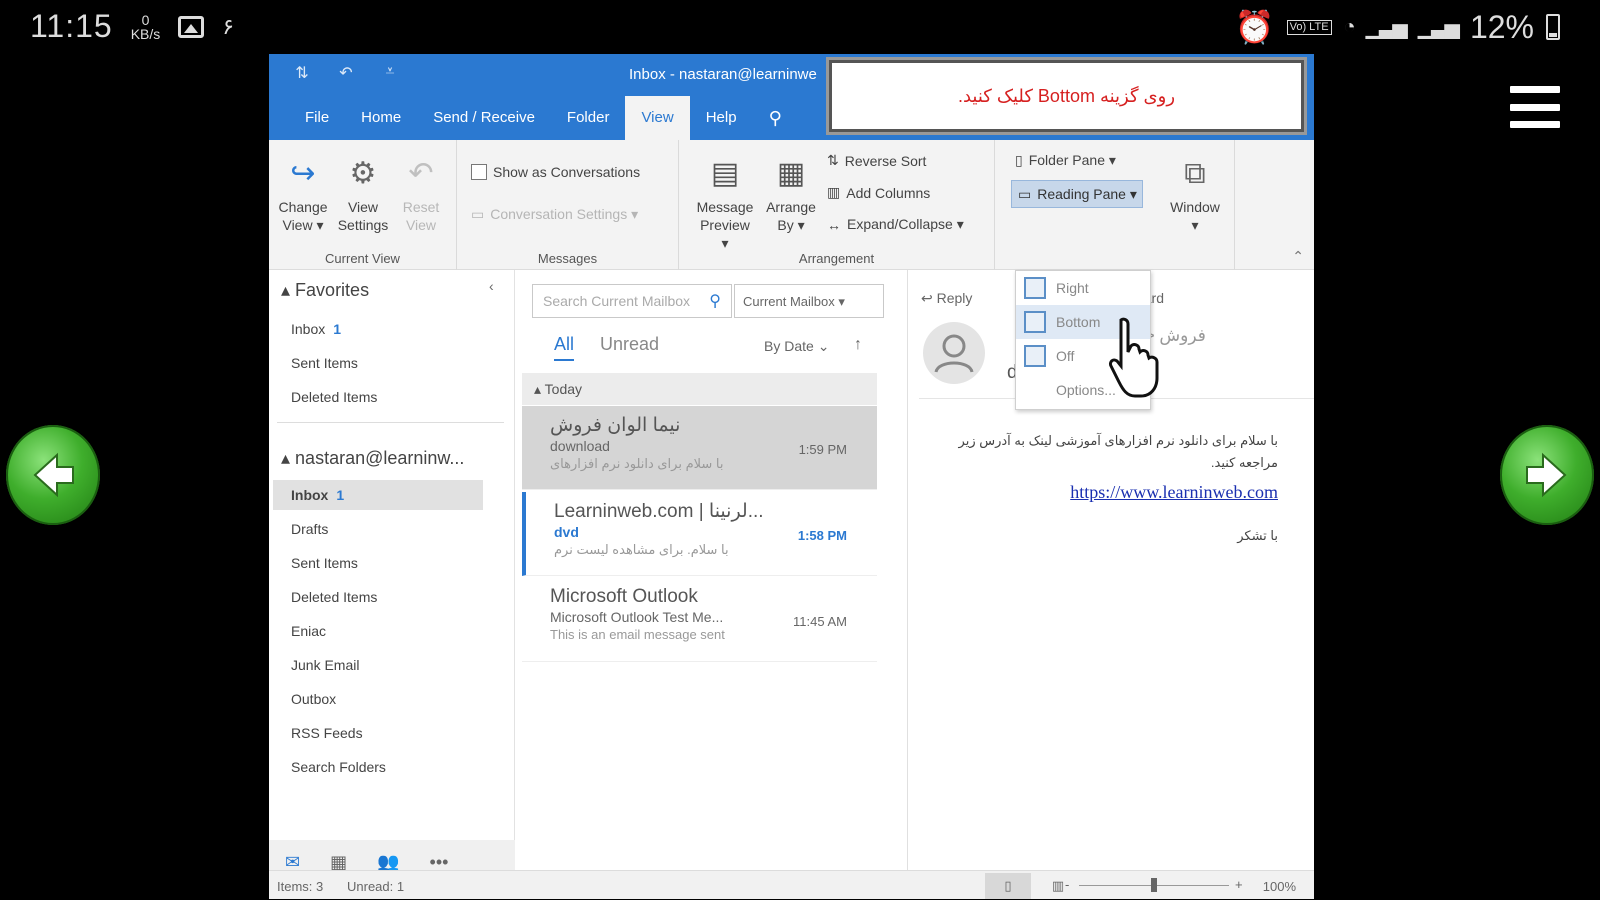 This screenshot has height=900, width=1600. What do you see at coordinates (567, 258) in the screenshot?
I see `group-label-messages: Messages` at bounding box center [567, 258].